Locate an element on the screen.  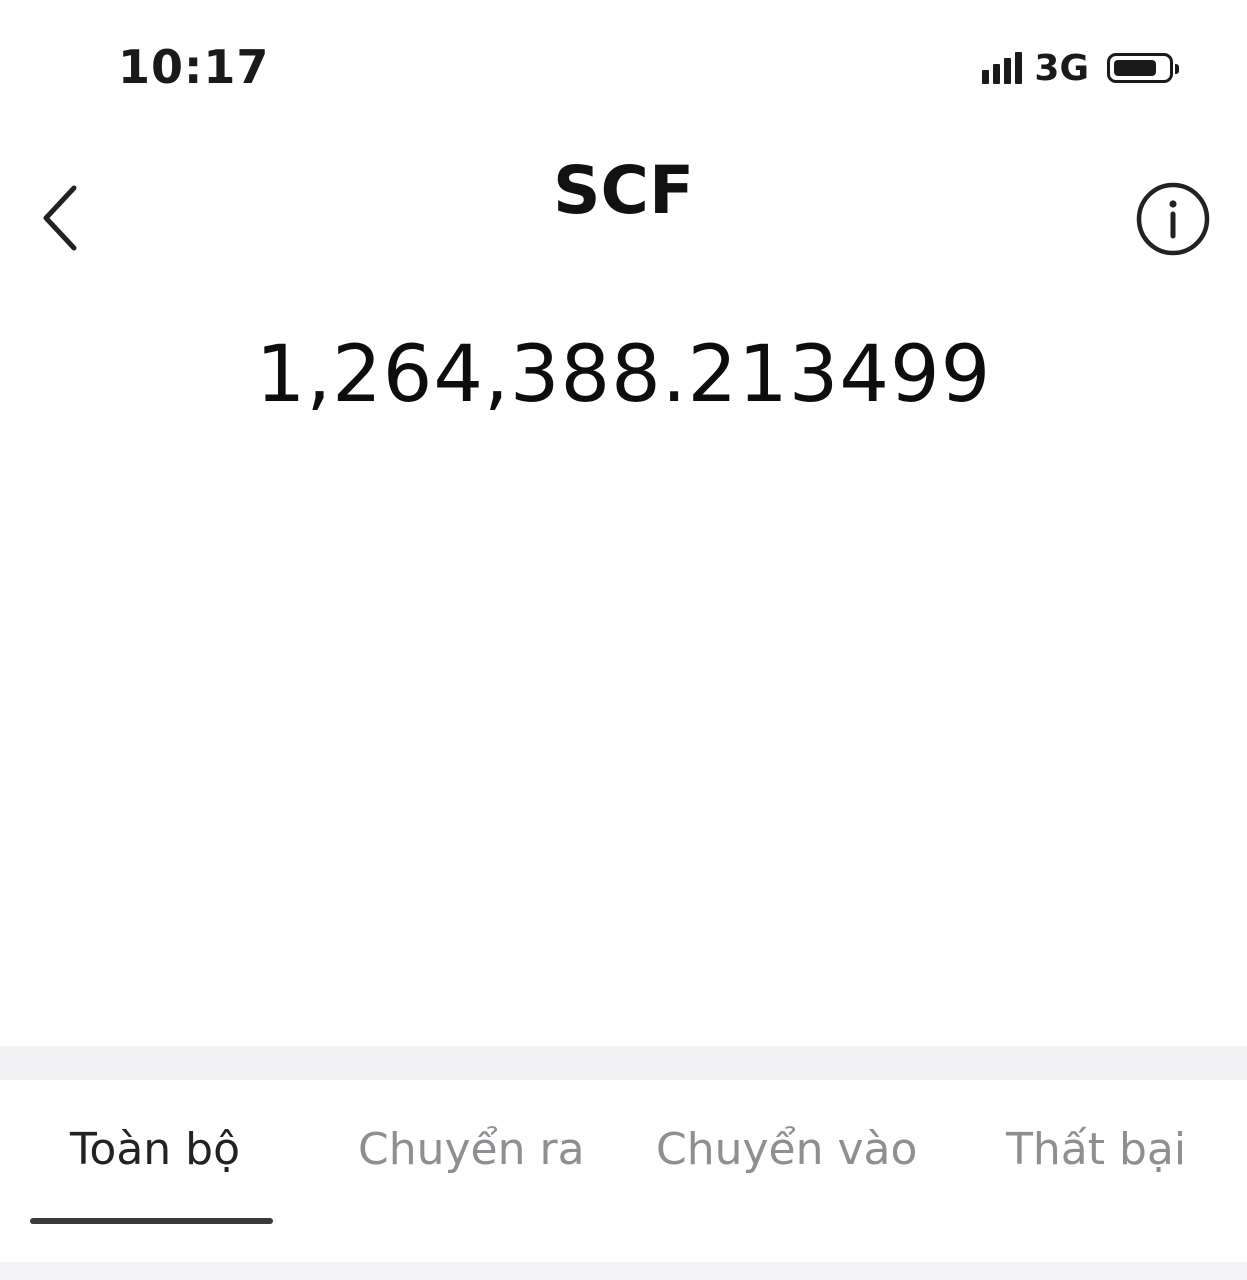
tab-failed: Thất bại is located at coordinates (1096, 1149).